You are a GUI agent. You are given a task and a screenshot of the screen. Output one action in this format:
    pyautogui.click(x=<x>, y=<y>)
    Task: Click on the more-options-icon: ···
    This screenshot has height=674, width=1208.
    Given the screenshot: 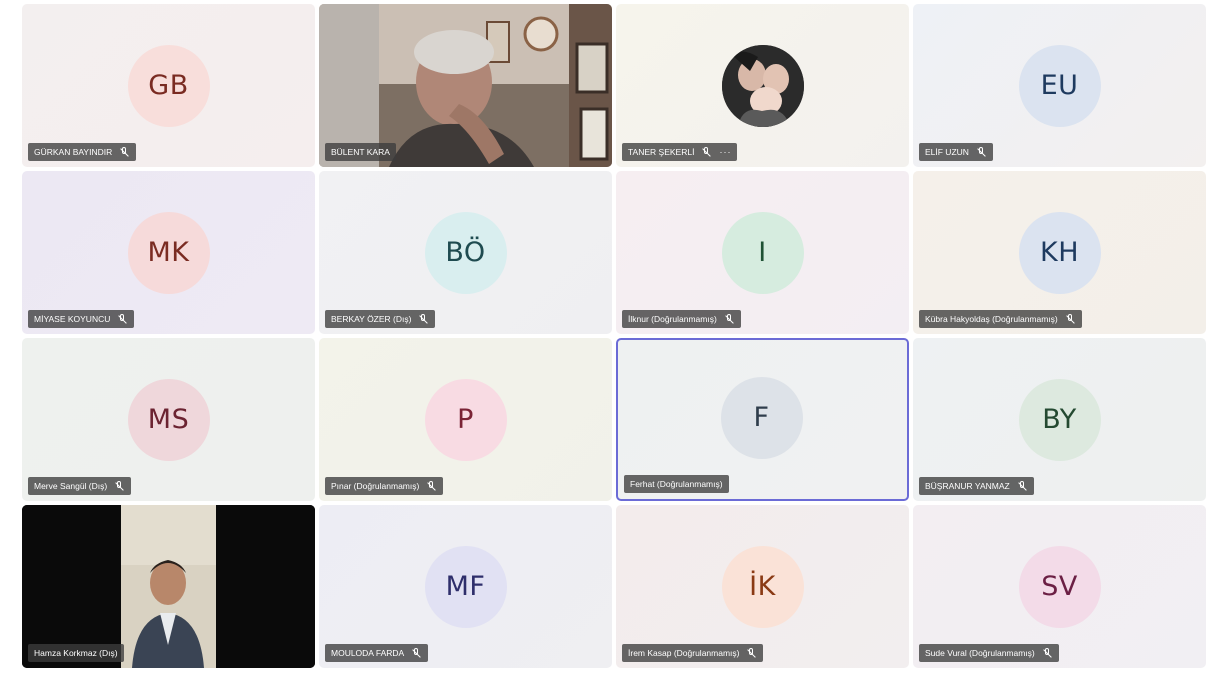 What is the action you would take?
    pyautogui.click(x=725, y=152)
    